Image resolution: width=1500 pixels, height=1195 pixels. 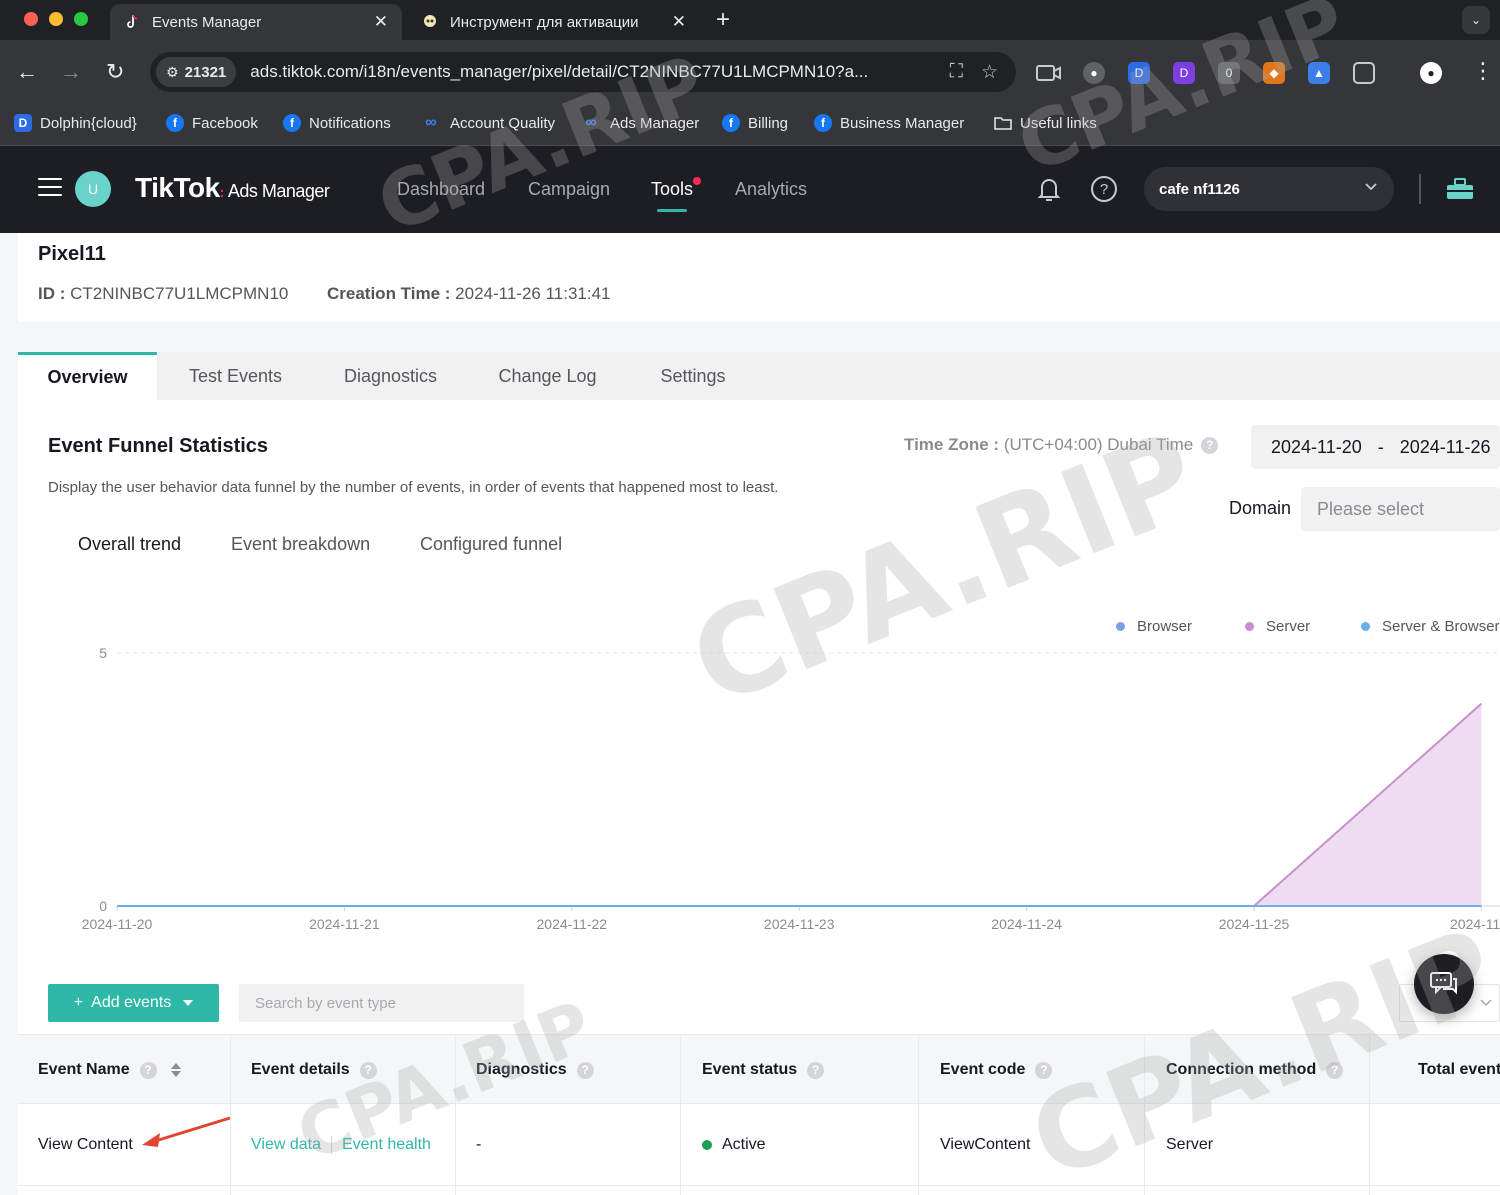 What do you see at coordinates (1255, 1070) in the screenshot?
I see `col-connection-method: Connection method?` at bounding box center [1255, 1070].